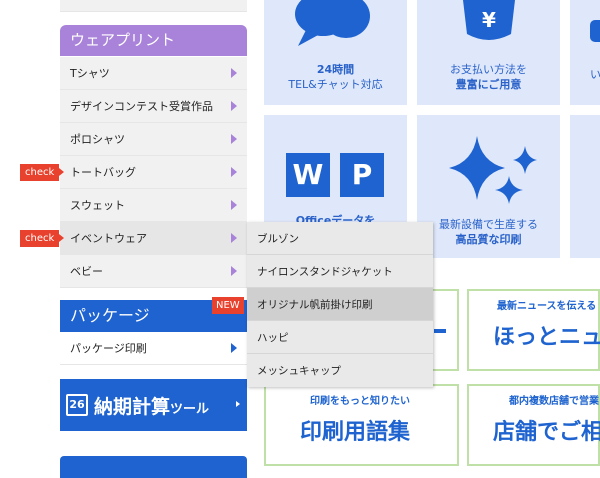 Image resolution: width=600 pixels, height=478 pixels. Describe the element at coordinates (153, 467) in the screenshot. I see `store-service-banner` at that location.